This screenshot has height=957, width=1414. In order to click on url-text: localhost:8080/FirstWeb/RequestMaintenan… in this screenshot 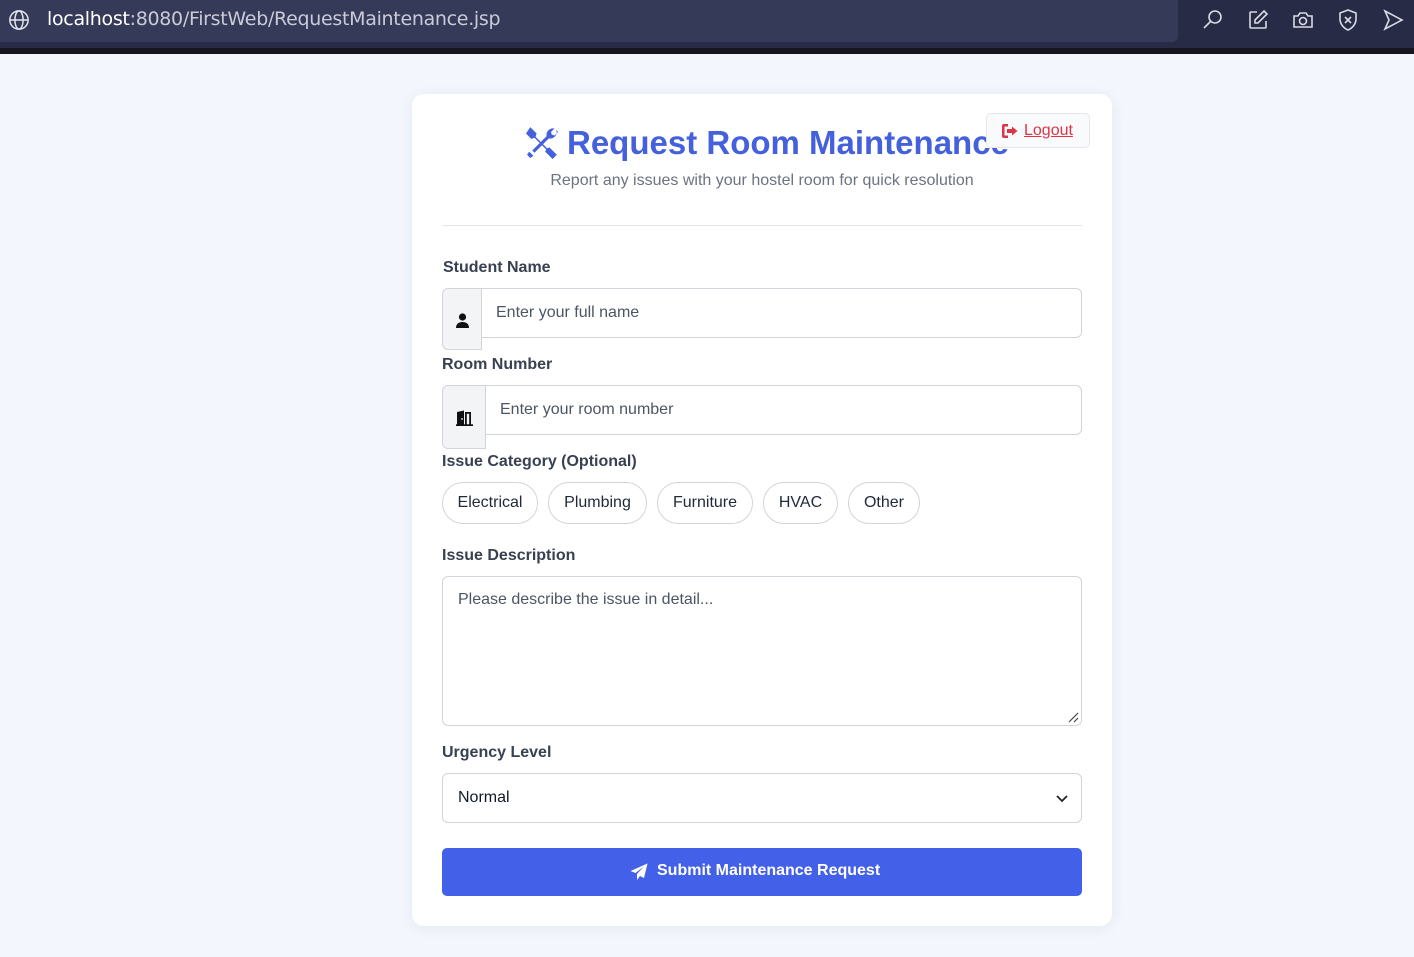, I will do `click(274, 19)`.